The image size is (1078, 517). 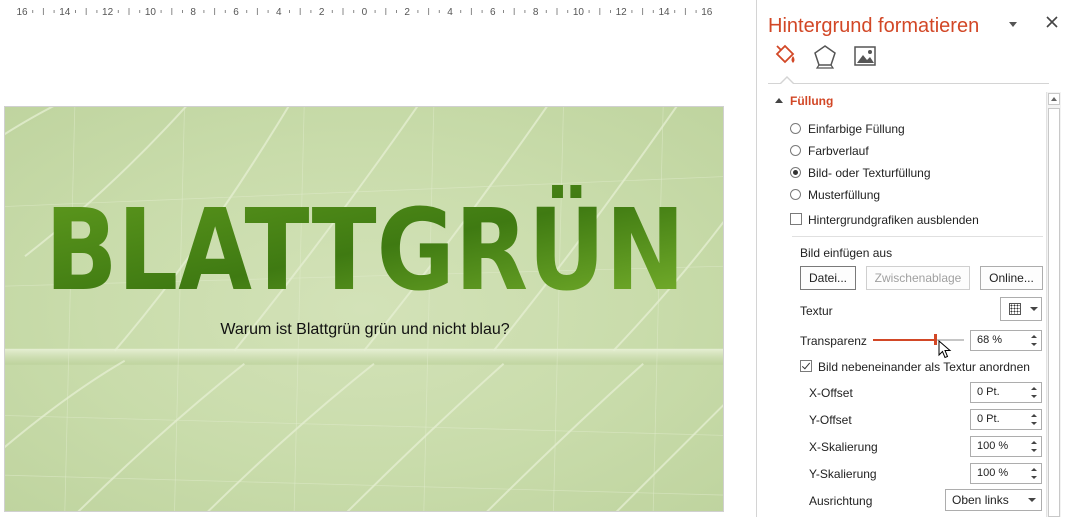 What do you see at coordinates (990, 340) in the screenshot?
I see `spinner-value: 68 %` at bounding box center [990, 340].